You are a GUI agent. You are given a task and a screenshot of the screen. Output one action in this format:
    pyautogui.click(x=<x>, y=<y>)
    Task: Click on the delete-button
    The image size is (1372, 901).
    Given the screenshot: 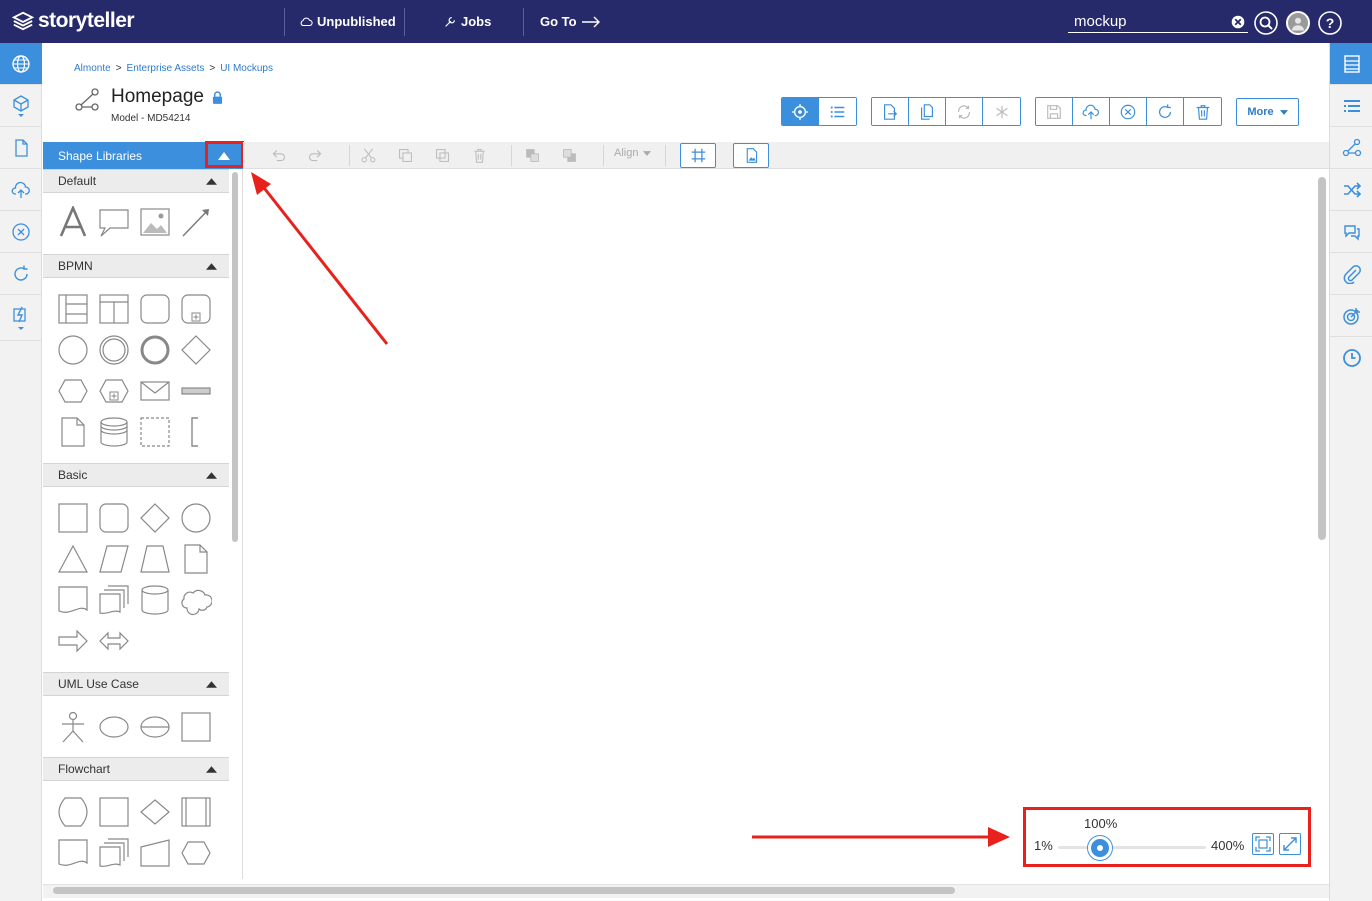 What is the action you would take?
    pyautogui.click(x=1202, y=111)
    